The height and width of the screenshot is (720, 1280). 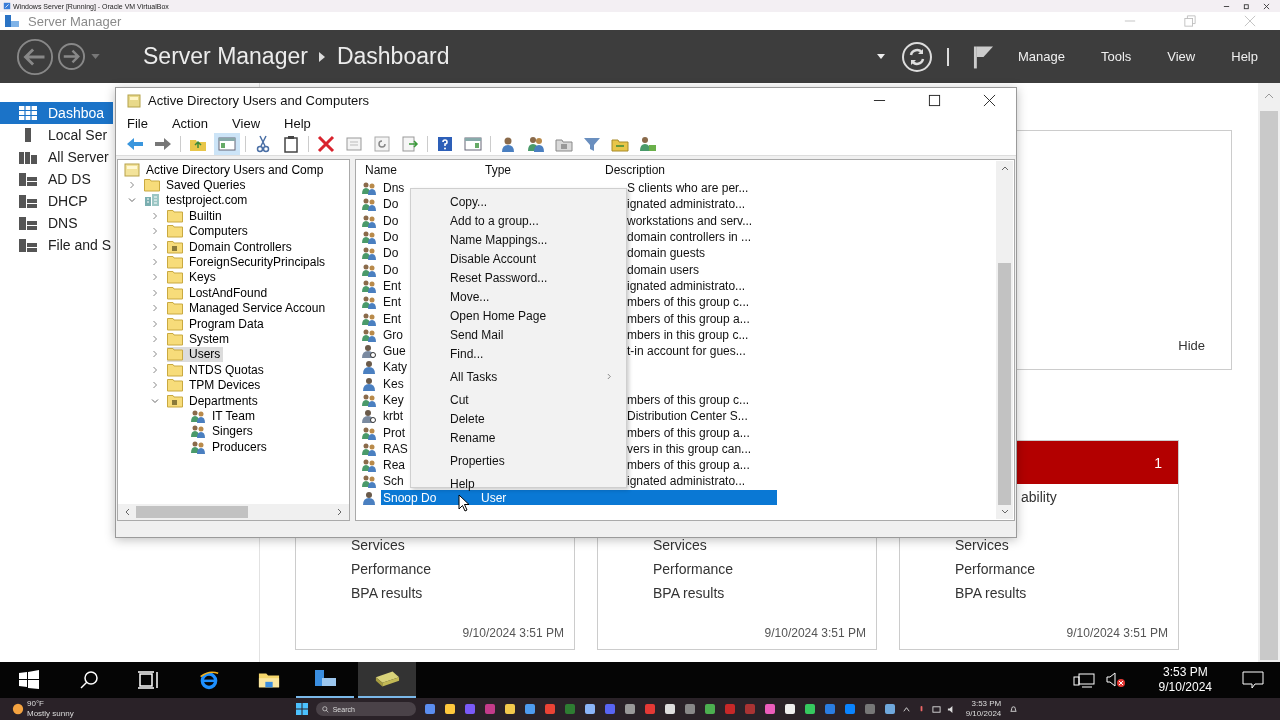 I want to click on scroll-left-icon, so click(x=127, y=512).